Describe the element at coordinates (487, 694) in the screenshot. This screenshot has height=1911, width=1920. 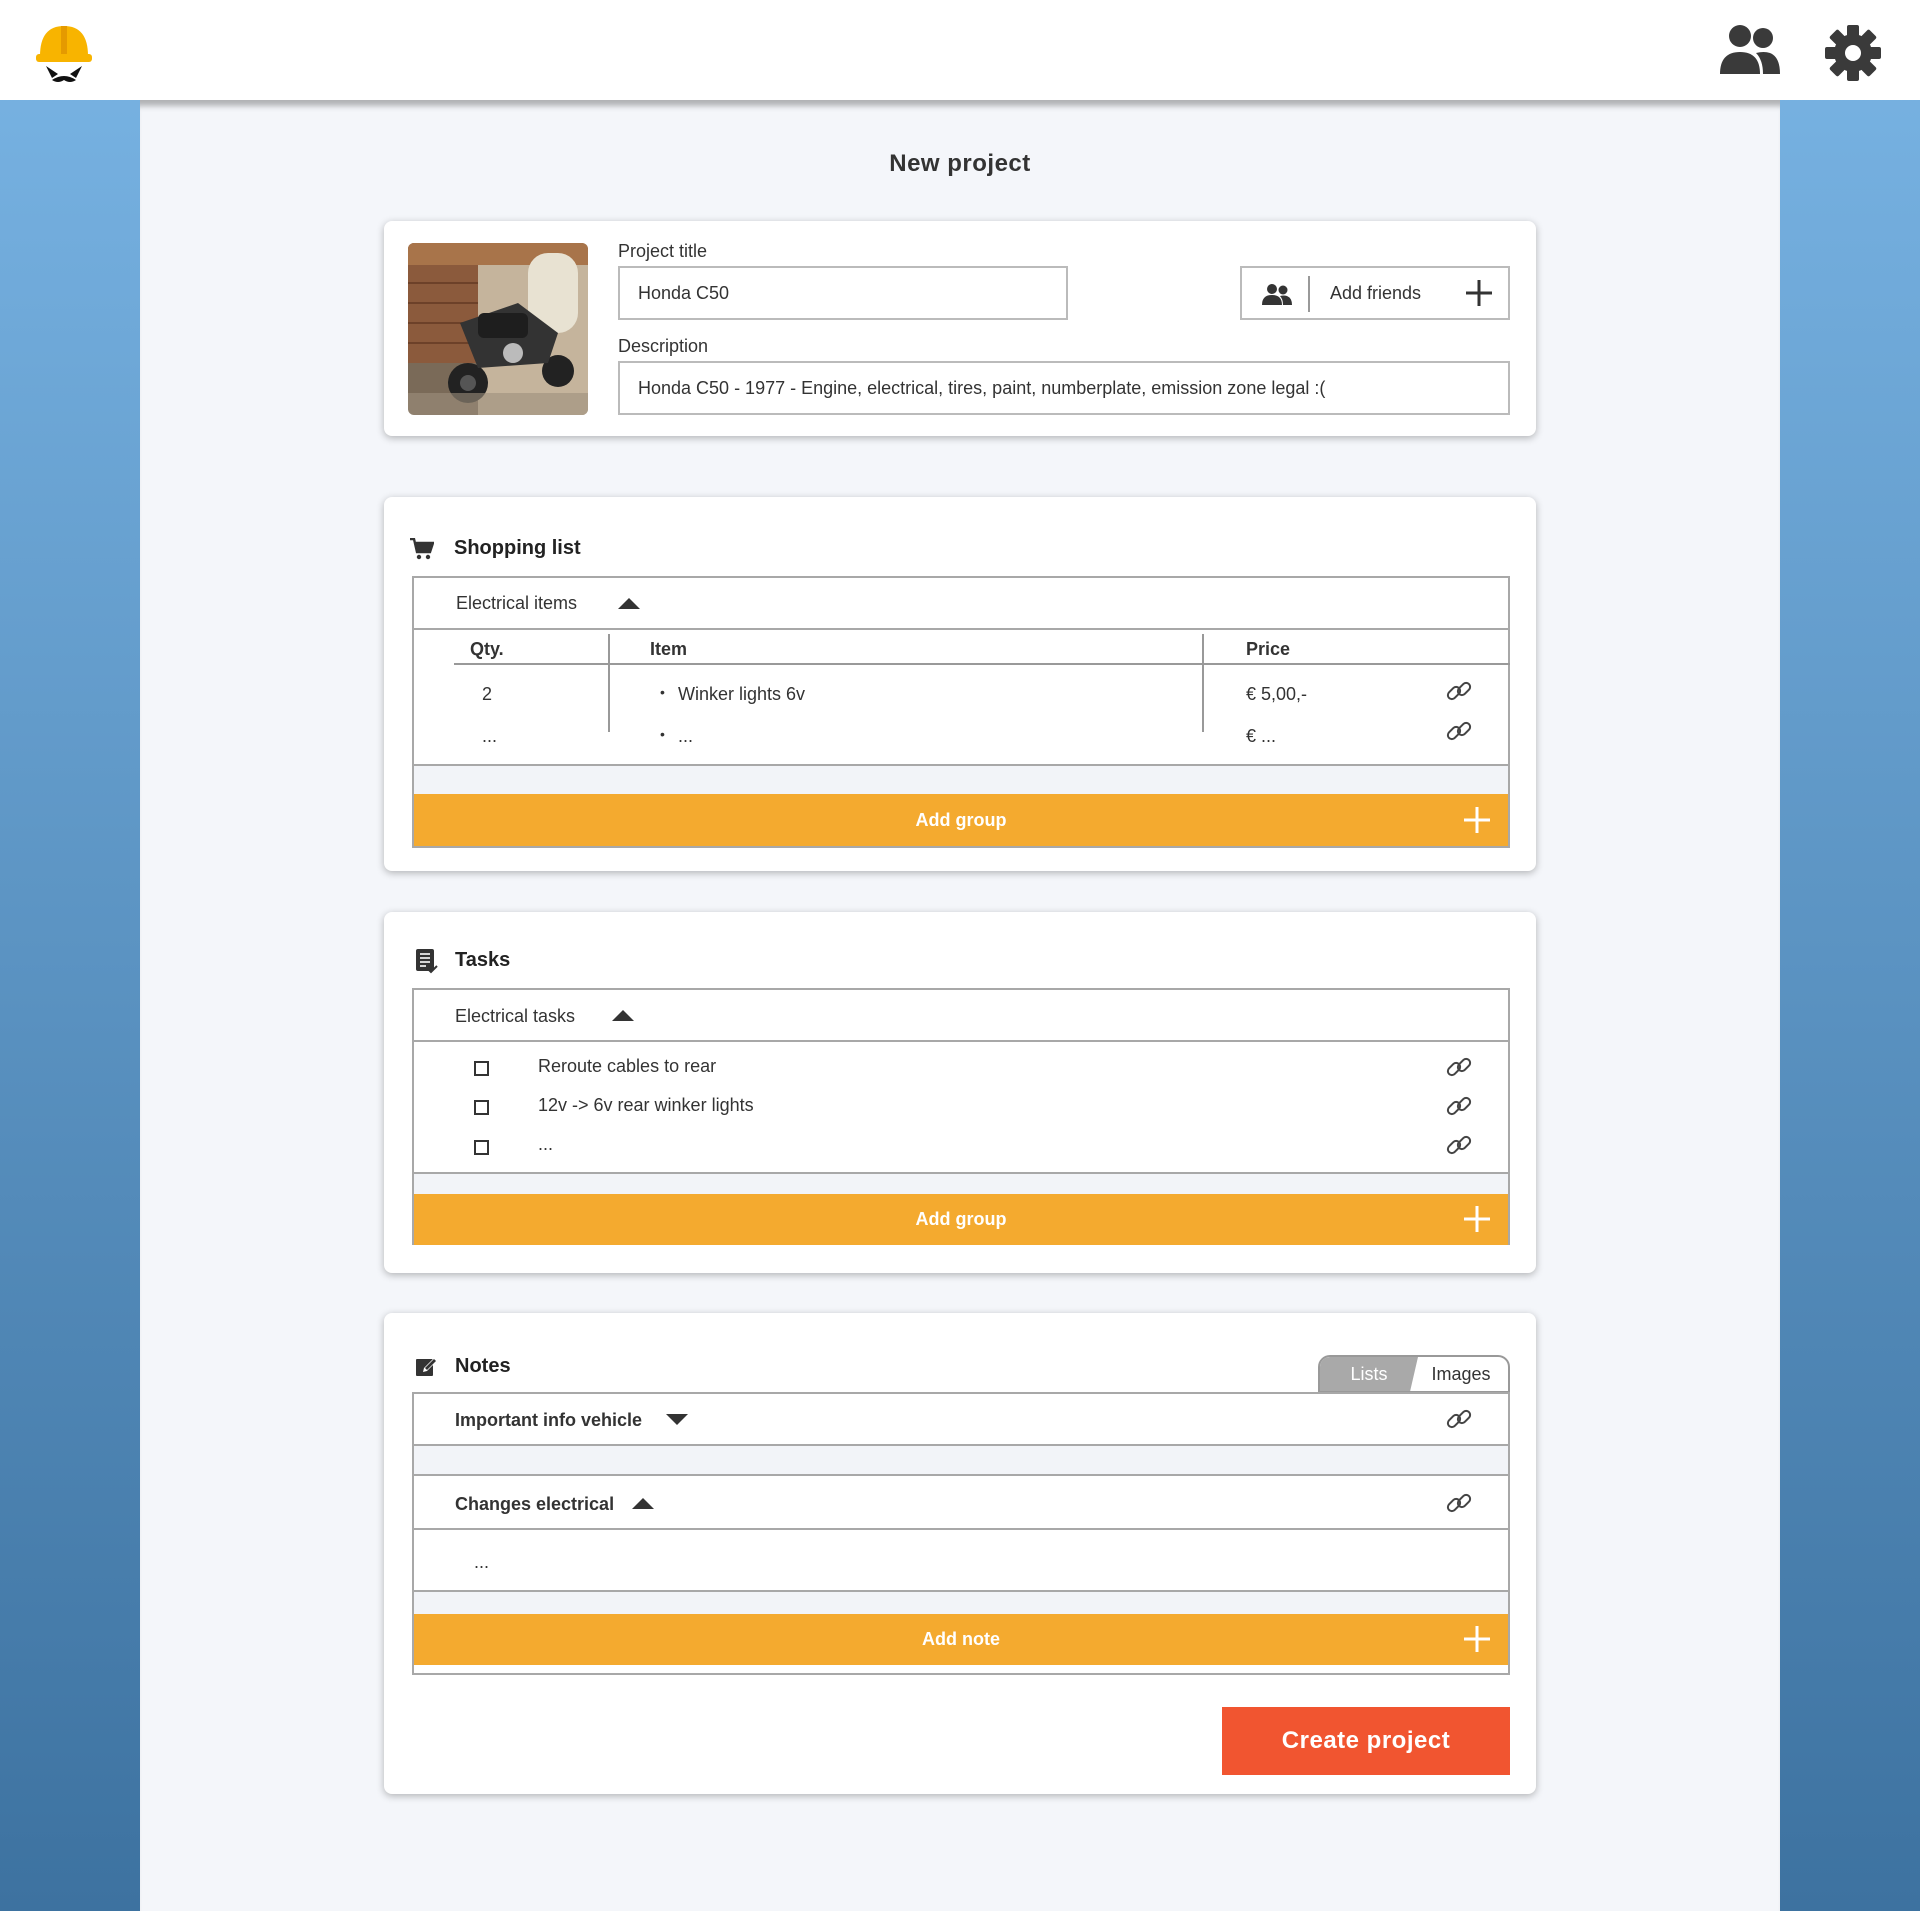
I see `qty-cell: 2` at that location.